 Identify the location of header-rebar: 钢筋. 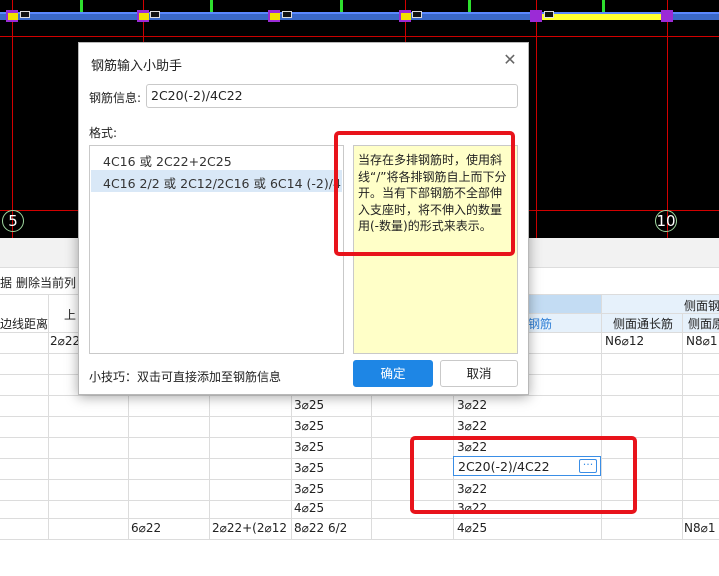
(540, 324).